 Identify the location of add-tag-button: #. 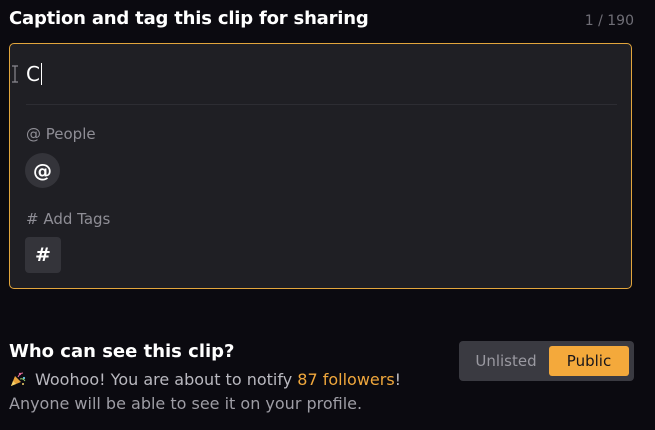
(43, 255).